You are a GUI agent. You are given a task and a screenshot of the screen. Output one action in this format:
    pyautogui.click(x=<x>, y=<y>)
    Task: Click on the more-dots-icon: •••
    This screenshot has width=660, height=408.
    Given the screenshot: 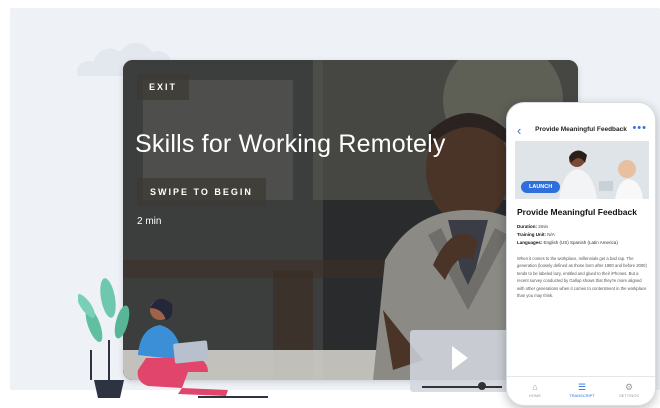 What is the action you would take?
    pyautogui.click(x=639, y=128)
    